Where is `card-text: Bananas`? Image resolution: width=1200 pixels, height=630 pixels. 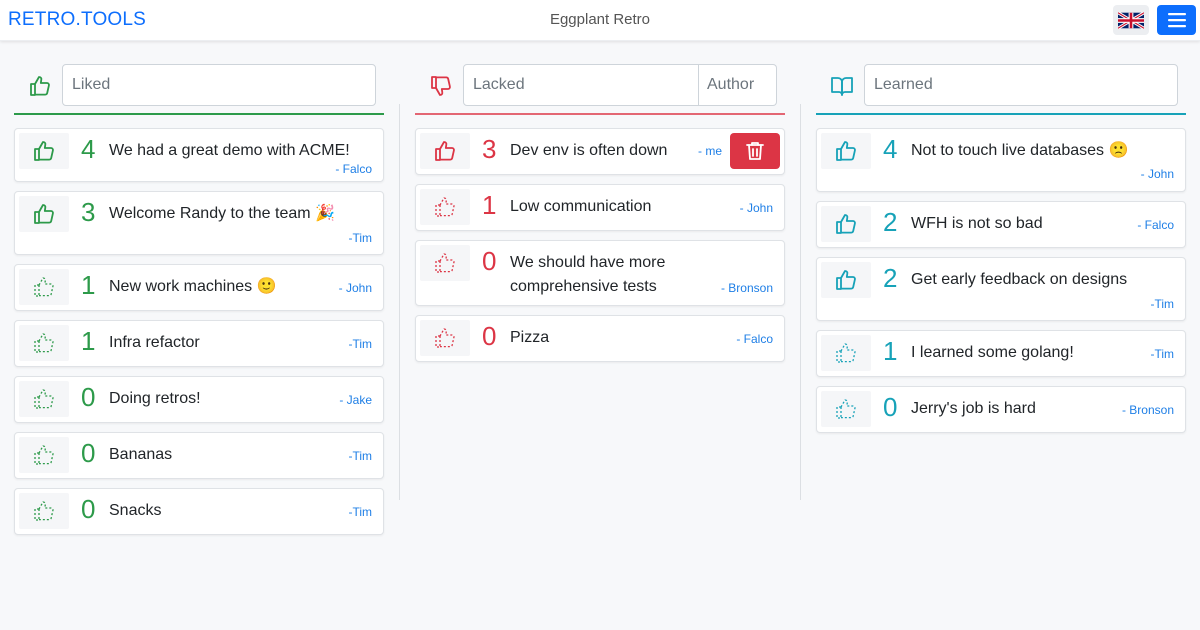
card-text: Bananas is located at coordinates (141, 454).